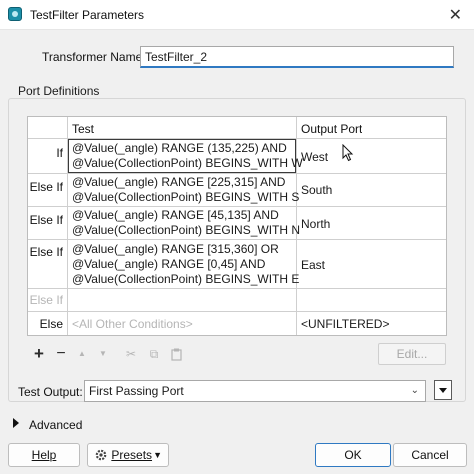  I want to click on output-port-east: East, so click(313, 265).